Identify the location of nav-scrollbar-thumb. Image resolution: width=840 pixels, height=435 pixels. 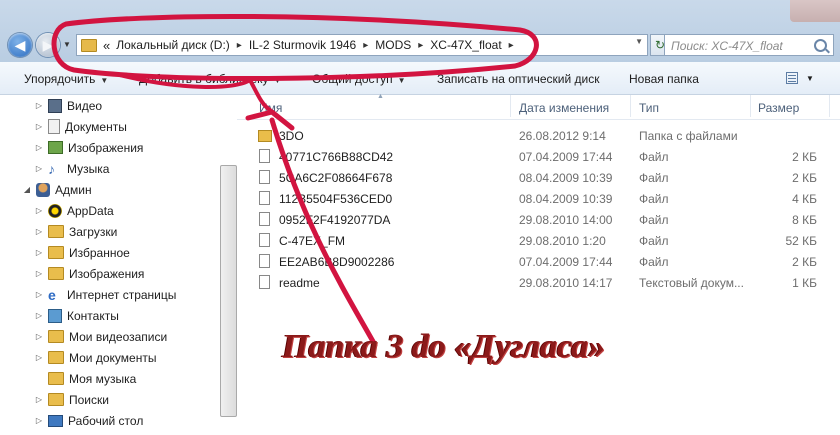
(228, 291).